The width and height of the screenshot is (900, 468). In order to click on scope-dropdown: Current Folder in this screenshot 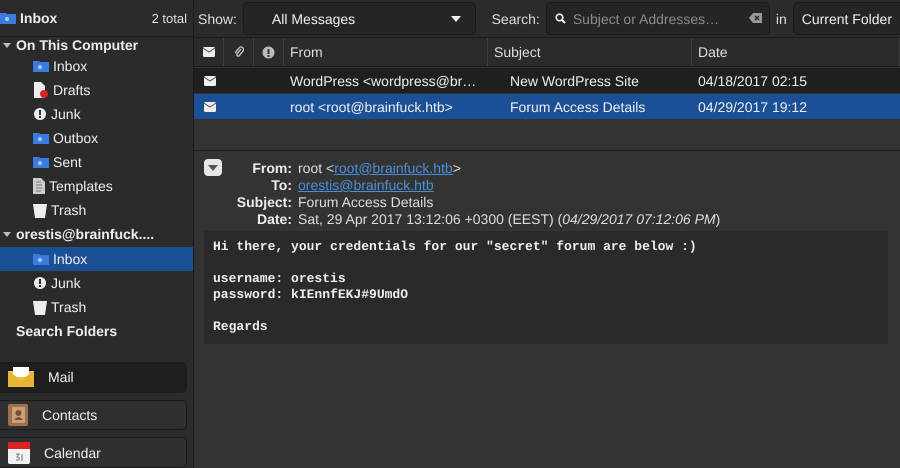, I will do `click(846, 18)`.